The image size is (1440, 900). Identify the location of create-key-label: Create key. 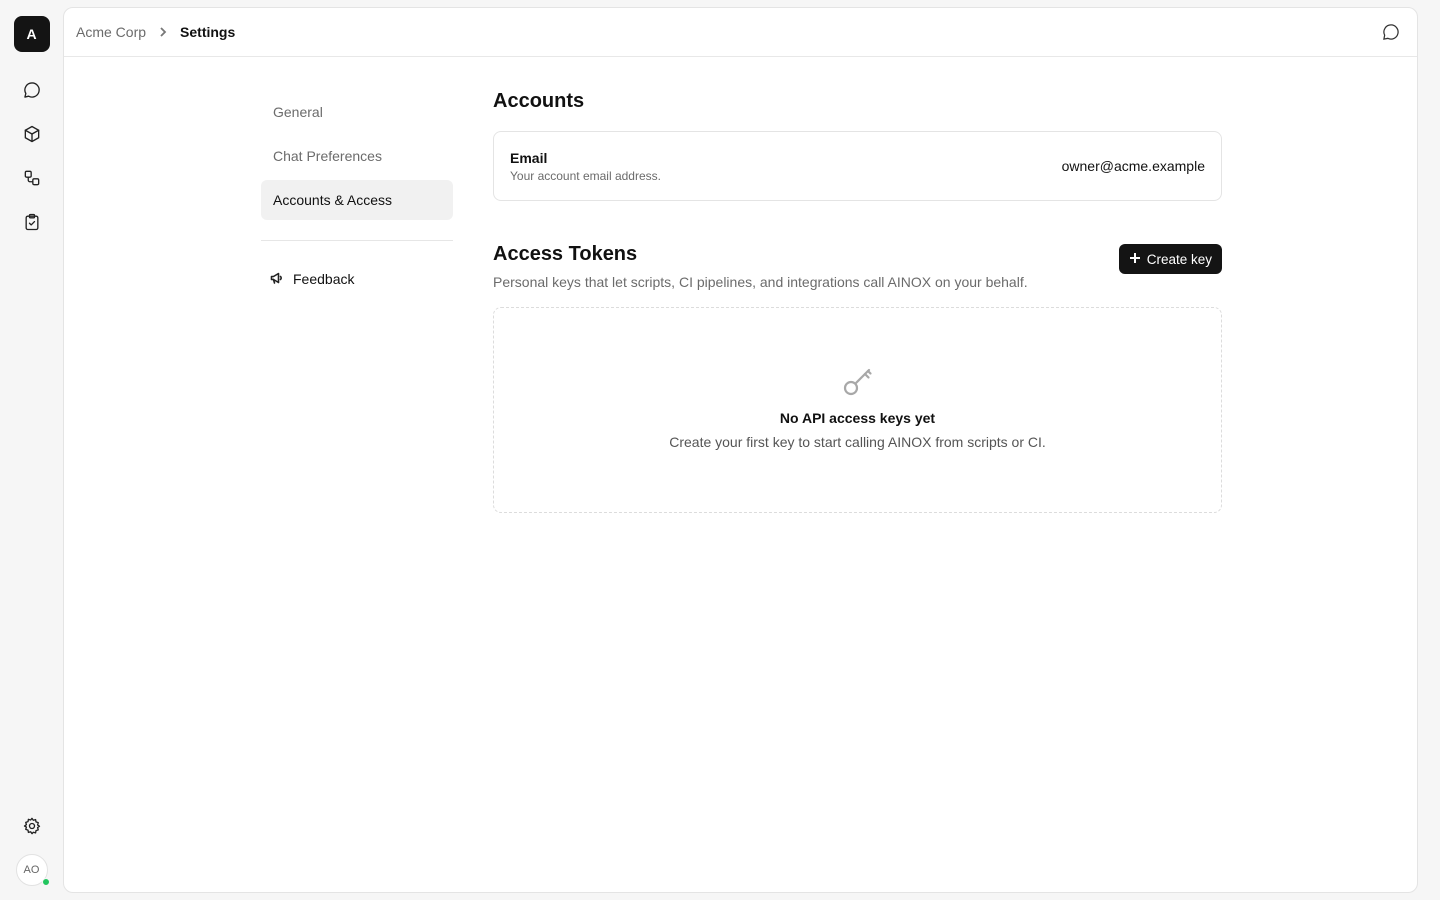
(1179, 259).